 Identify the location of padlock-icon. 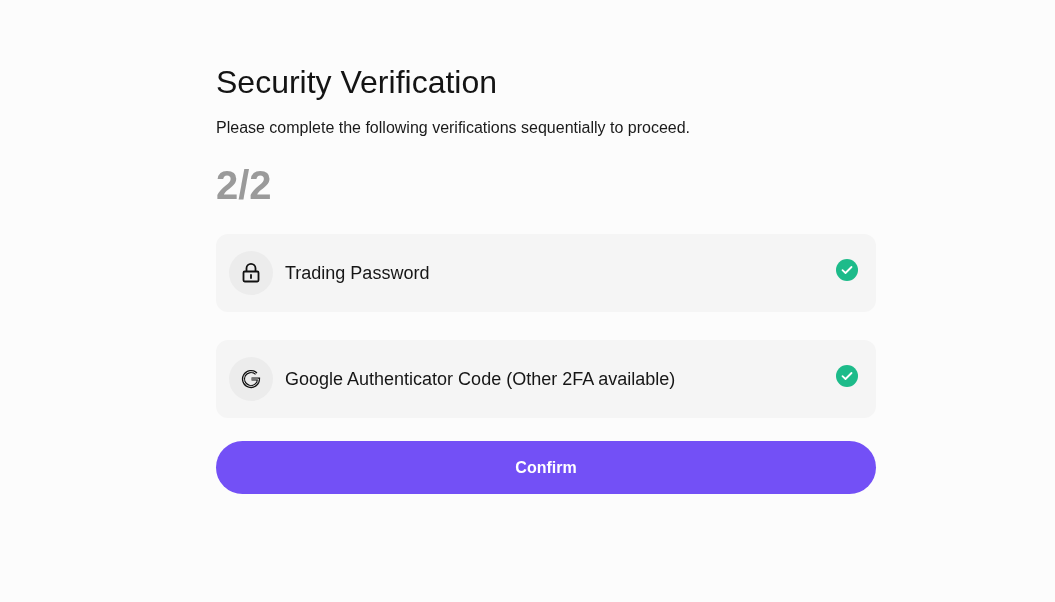
(251, 273).